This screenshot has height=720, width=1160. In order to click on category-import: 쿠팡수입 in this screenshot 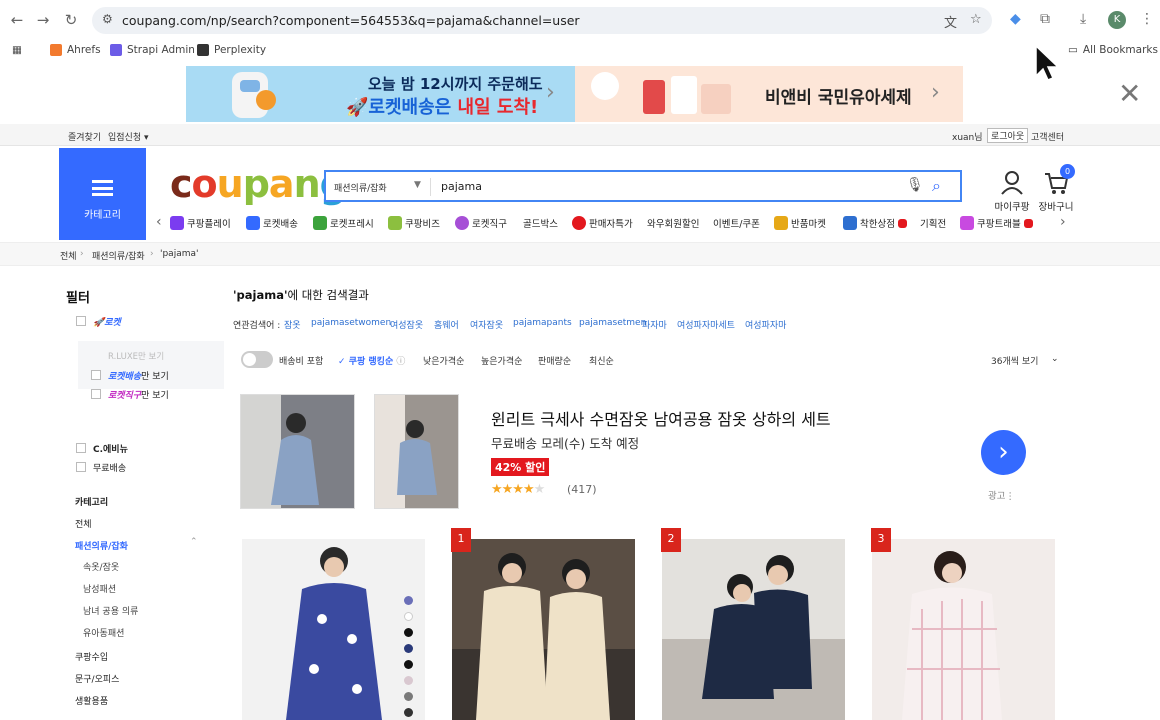, I will do `click(91, 656)`.